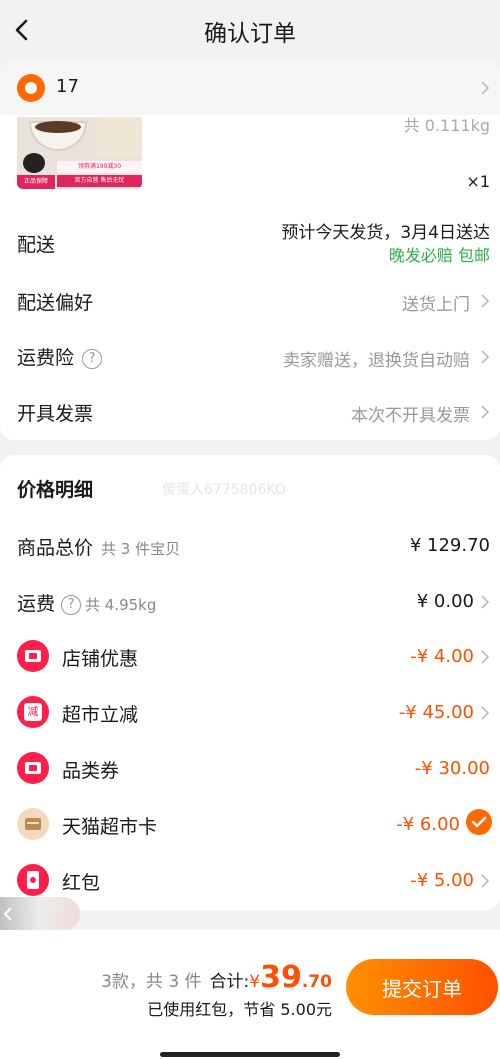 The height and width of the screenshot is (1059, 500). What do you see at coordinates (151, 982) in the screenshot?
I see `item-count: 3款，共 3 件` at bounding box center [151, 982].